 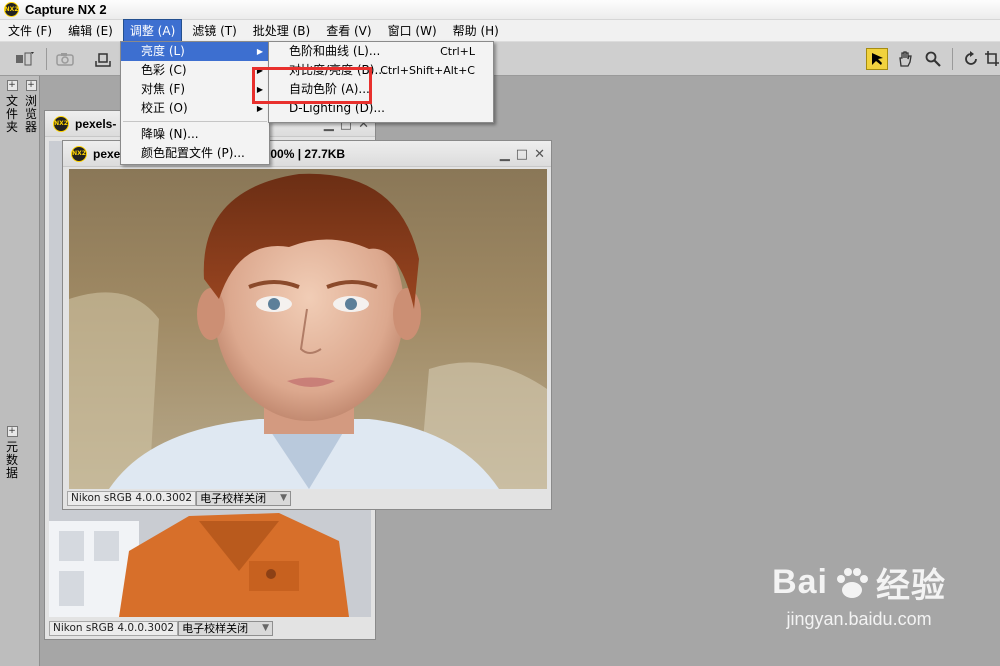 What do you see at coordinates (214, 30) in the screenshot?
I see `menu-filter: 滤镜 (T)` at bounding box center [214, 30].